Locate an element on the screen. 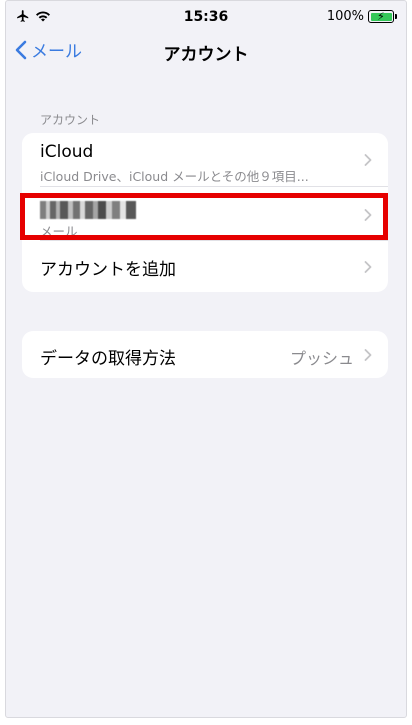 This screenshot has width=412, height=725. status-bar: 15:36 100% ⚡ is located at coordinates (206, 16).